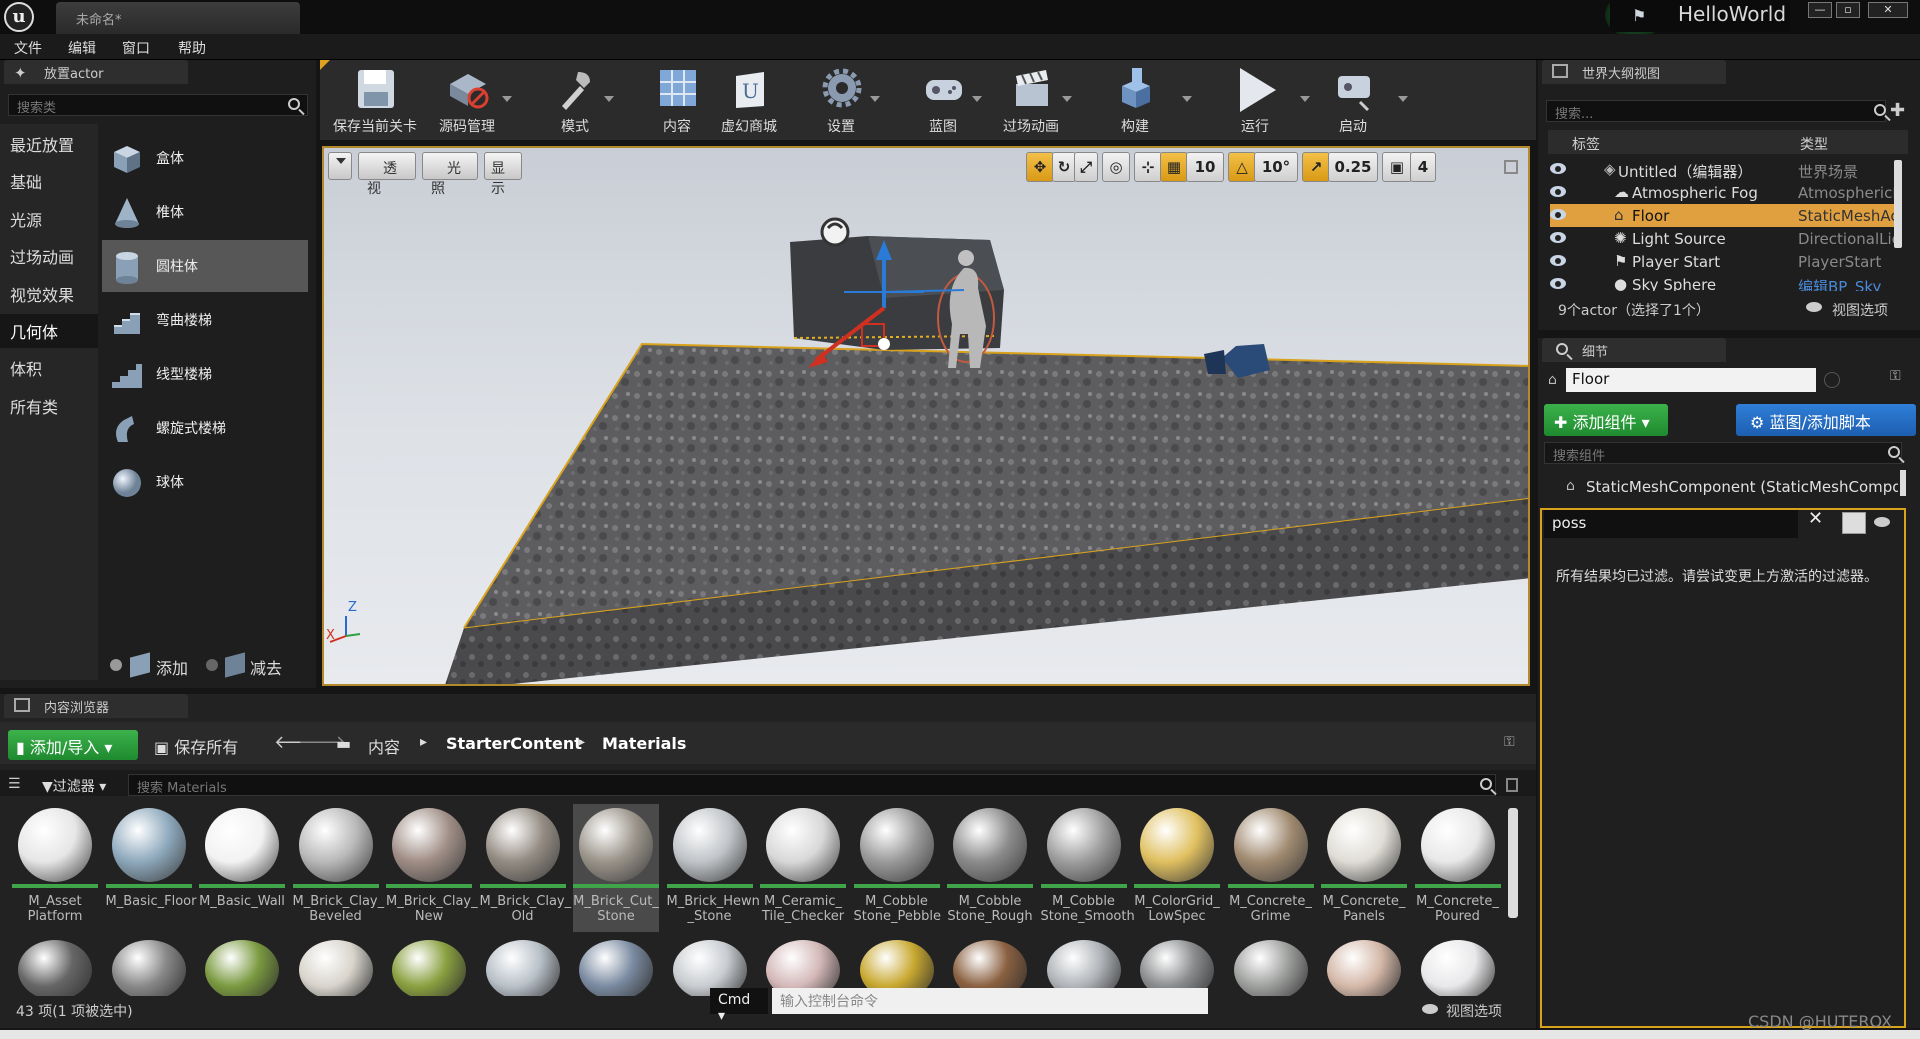 This screenshot has height=1039, width=1920. Describe the element at coordinates (205, 266) in the screenshot. I see `actor-item-cylinder: 圆柱体` at that location.